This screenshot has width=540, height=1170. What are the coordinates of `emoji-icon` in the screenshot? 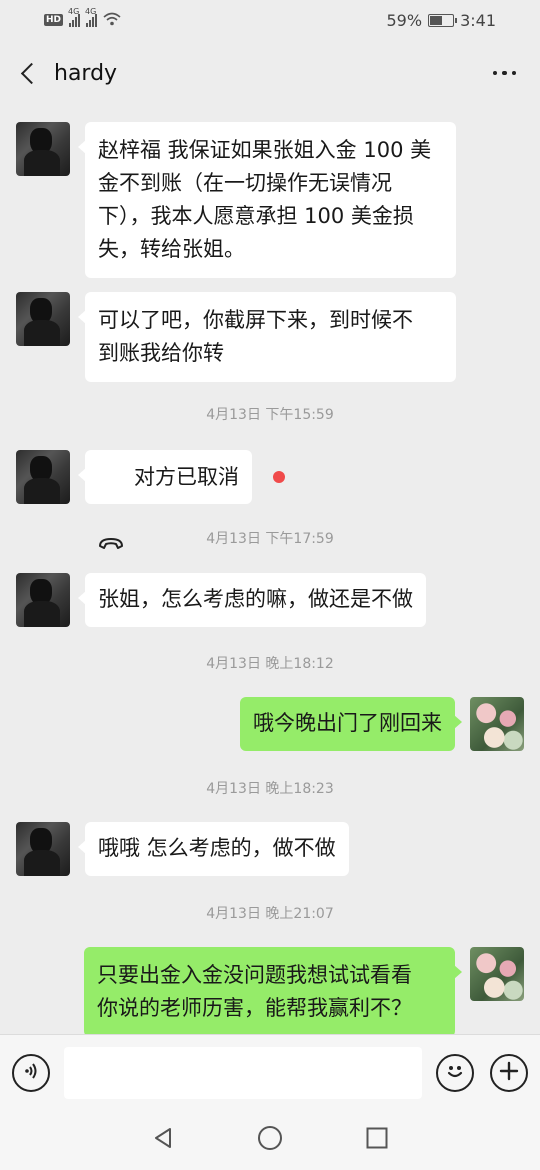 It's located at (455, 1073).